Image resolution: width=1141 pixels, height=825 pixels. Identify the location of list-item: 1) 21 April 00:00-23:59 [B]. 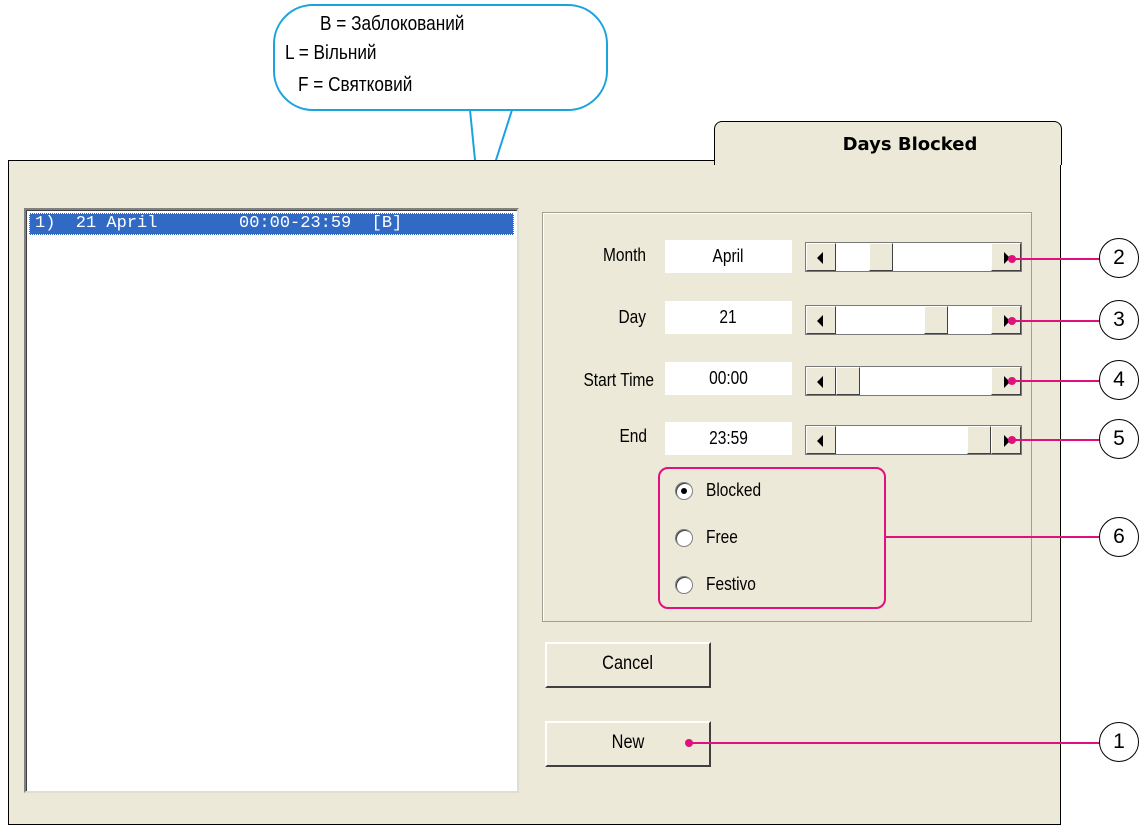
(271, 224).